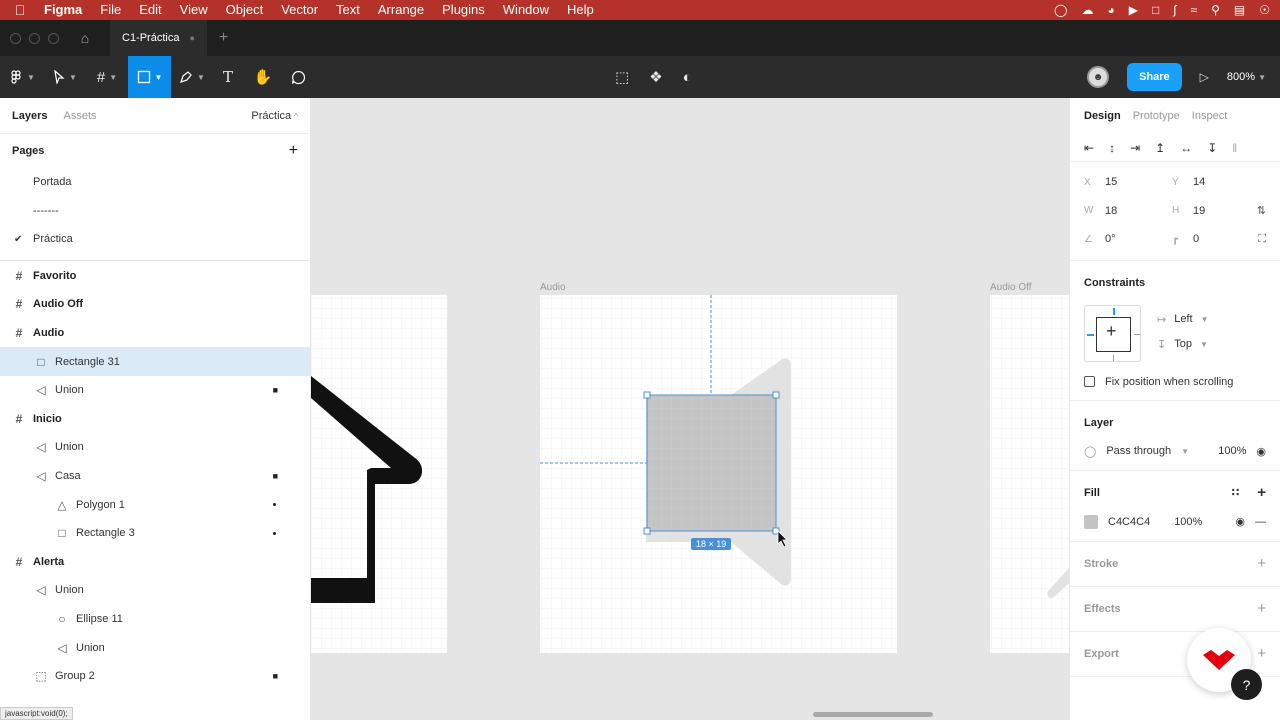 Image resolution: width=1280 pixels, height=720 pixels. I want to click on present-play-icon: ▷, so click(1204, 77).